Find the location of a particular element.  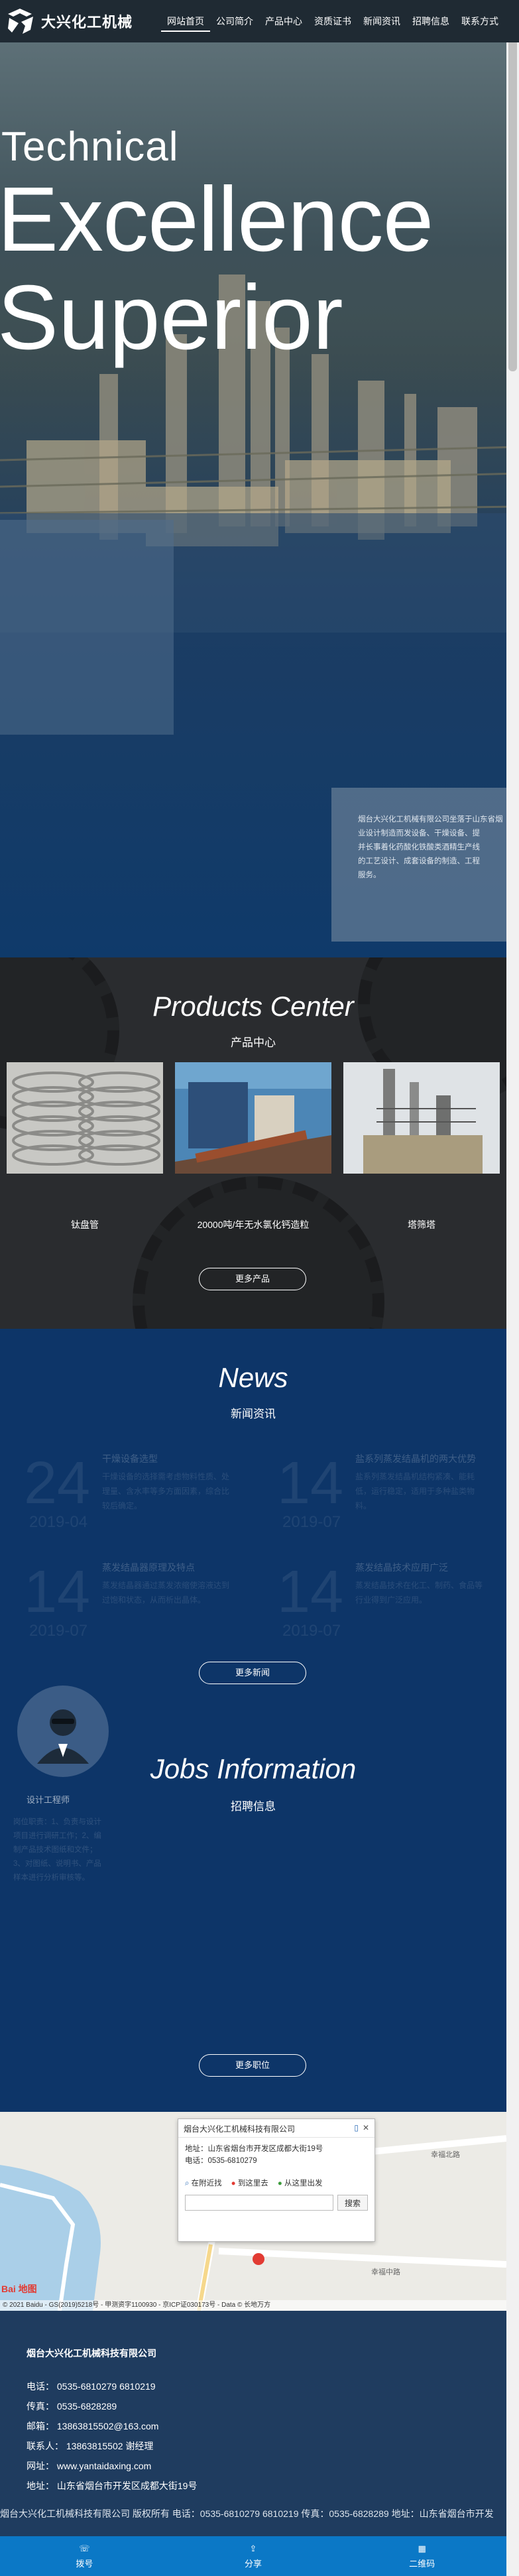

dial-button: ☏ 拨号 is located at coordinates (84, 2556).